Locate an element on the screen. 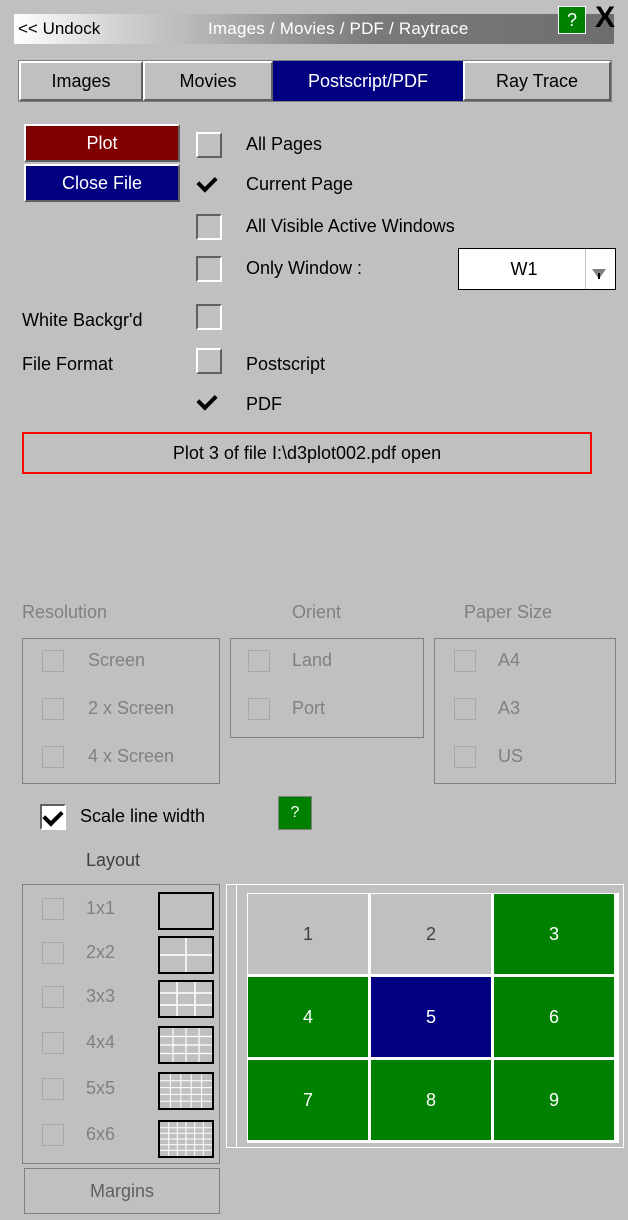  paper-a3-checkbox is located at coordinates (465, 709).